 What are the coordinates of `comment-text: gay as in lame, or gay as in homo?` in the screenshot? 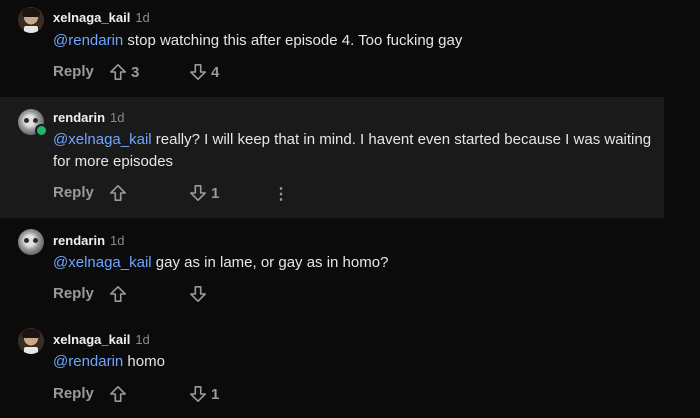 It's located at (270, 262).